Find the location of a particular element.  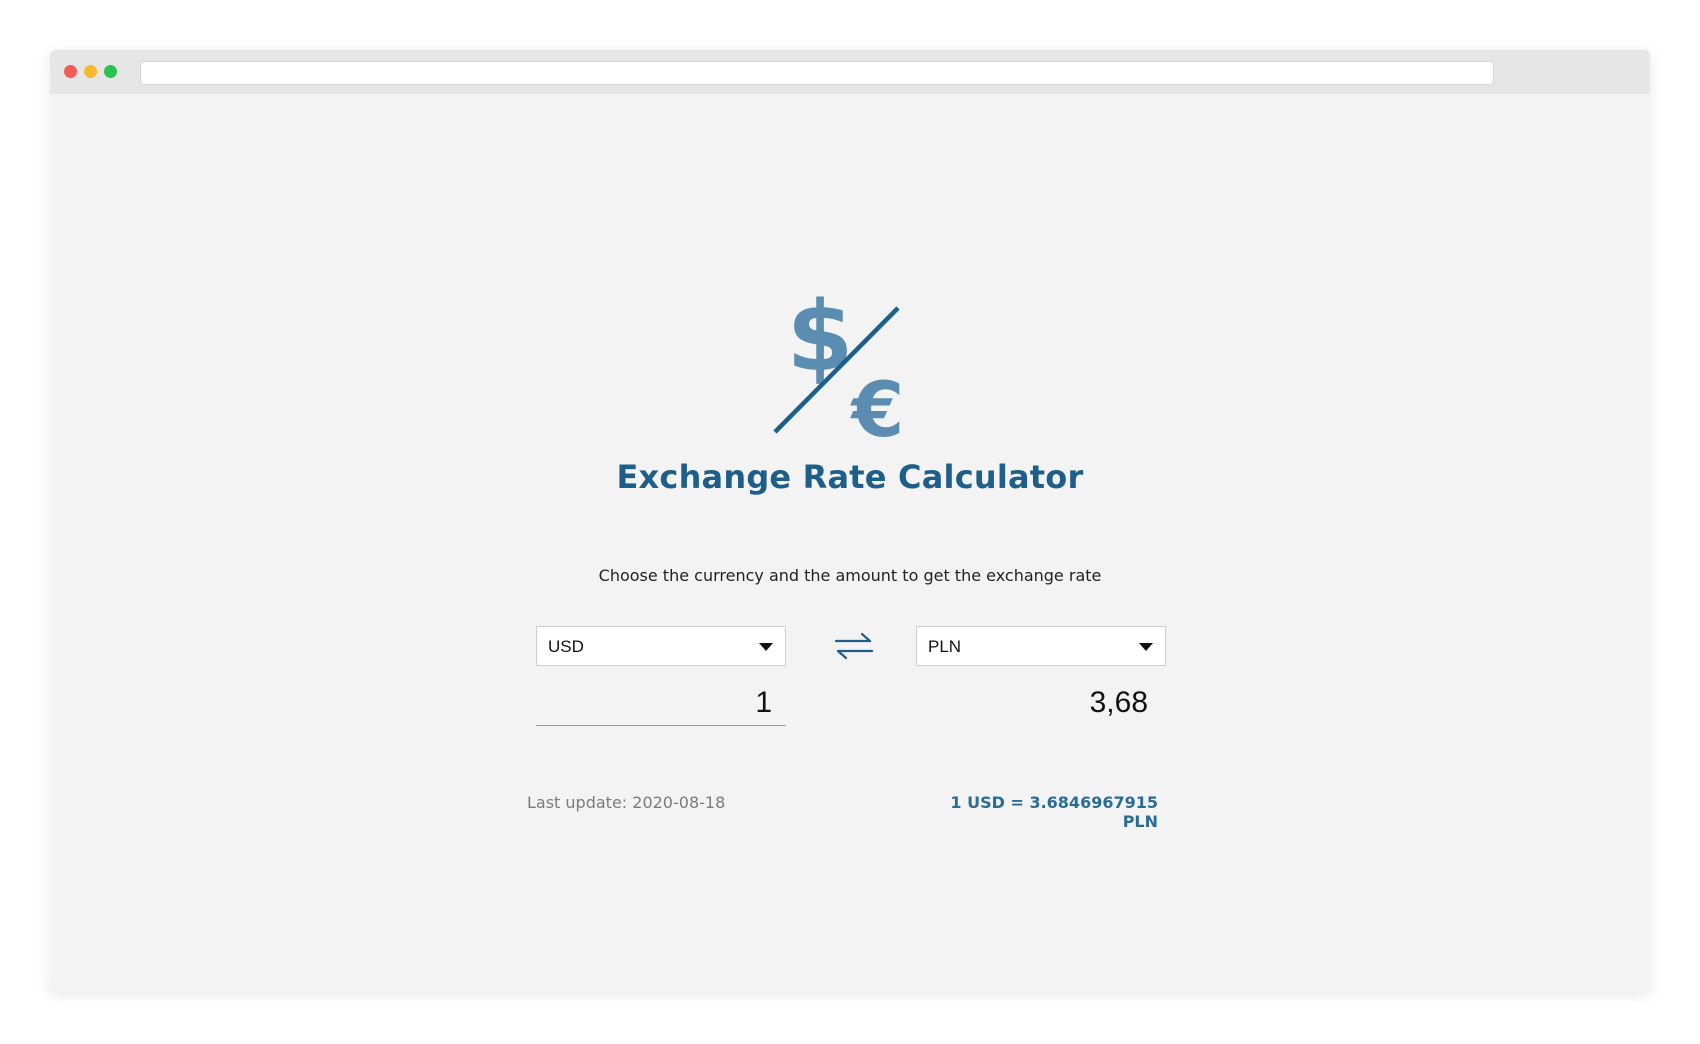

from-currency-value: USD is located at coordinates (566, 646).